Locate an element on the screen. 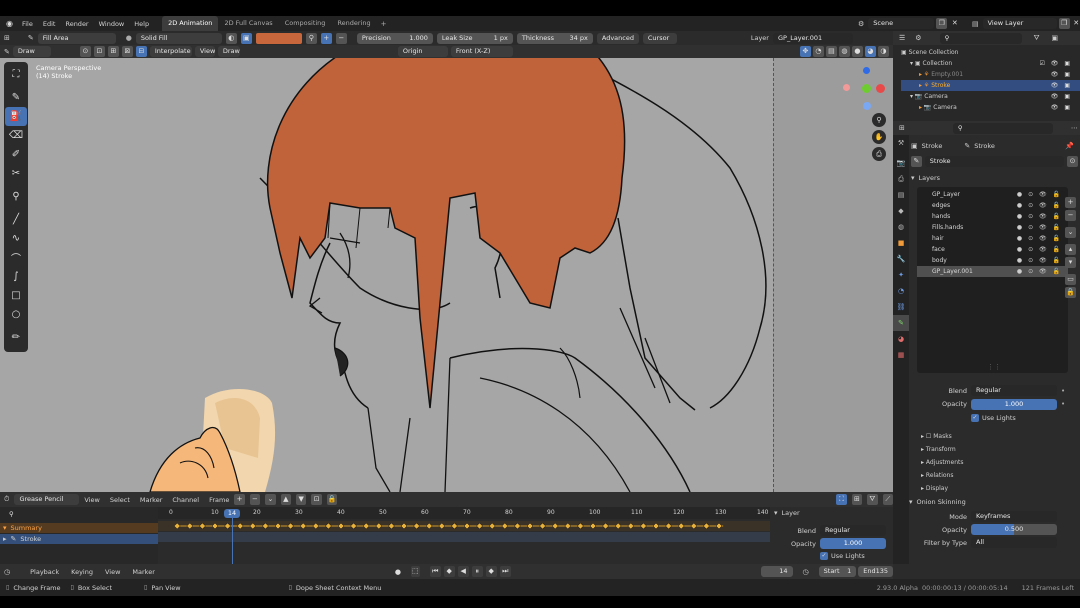 This screenshot has height=608, width=1080. jump-down-icon: ▼ is located at coordinates (301, 499).